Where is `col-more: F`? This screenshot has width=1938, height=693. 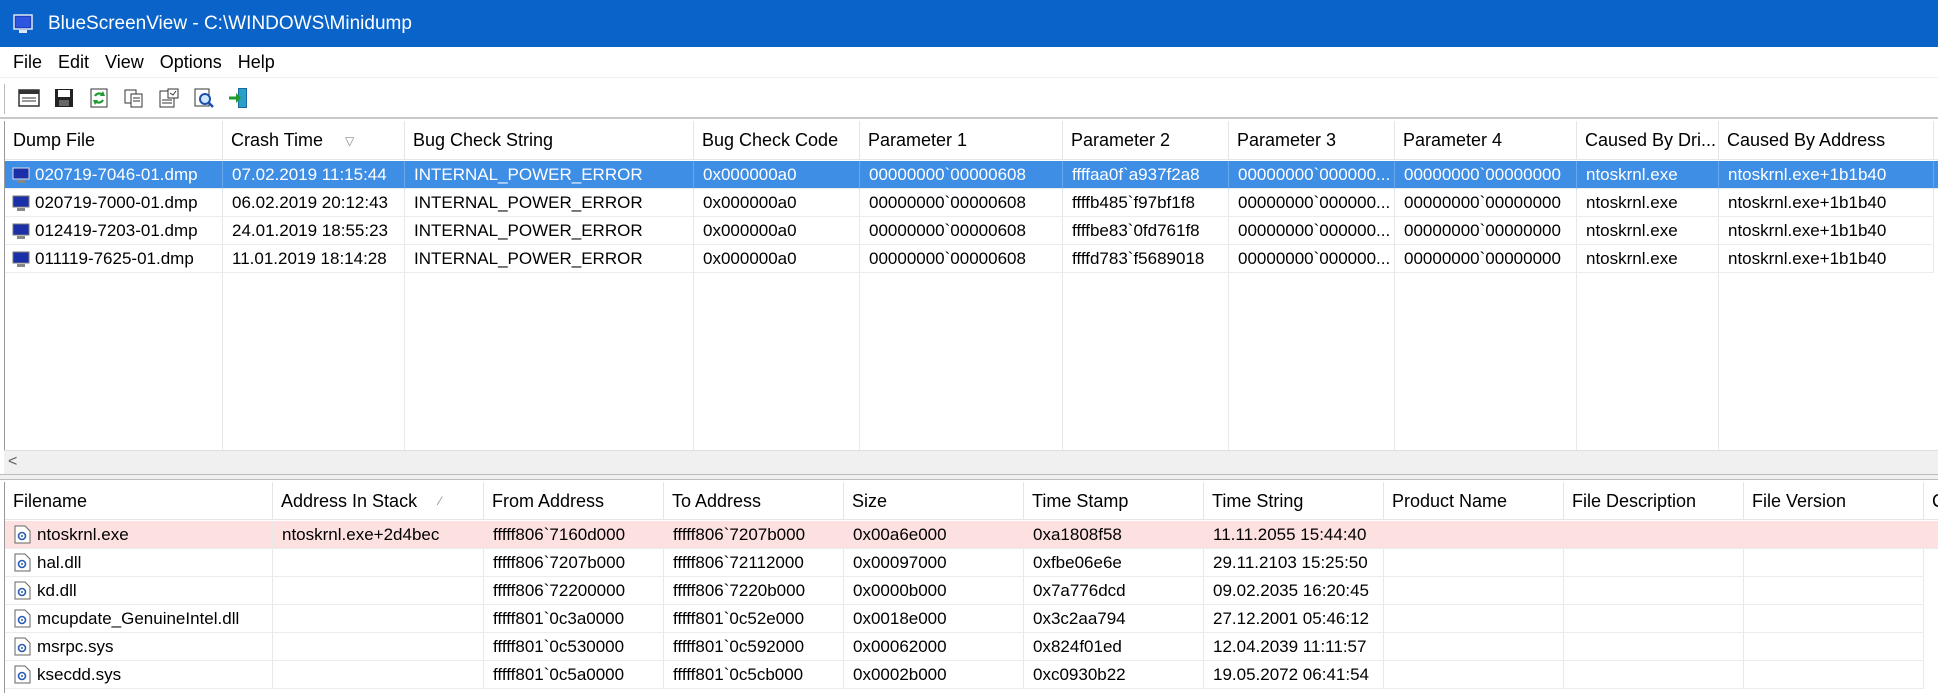
col-more: F is located at coordinates (1936, 140).